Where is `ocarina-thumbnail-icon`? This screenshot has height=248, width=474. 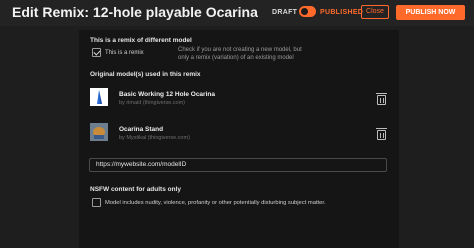 ocarina-thumbnail-icon is located at coordinates (99, 97).